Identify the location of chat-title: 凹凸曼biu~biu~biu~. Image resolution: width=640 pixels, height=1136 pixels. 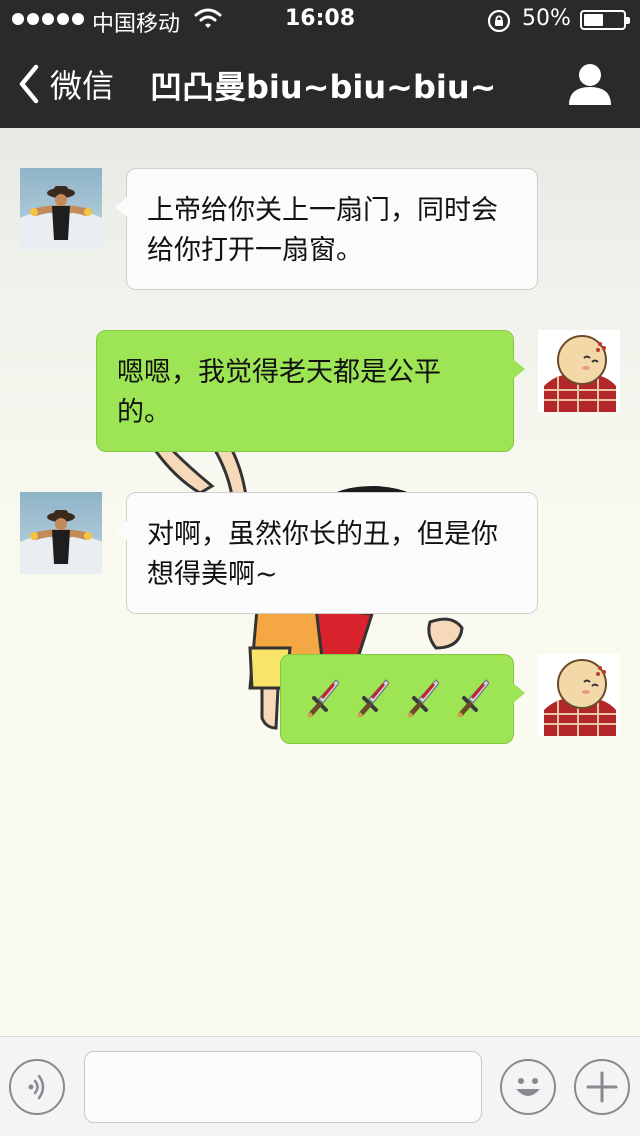
(323, 87).